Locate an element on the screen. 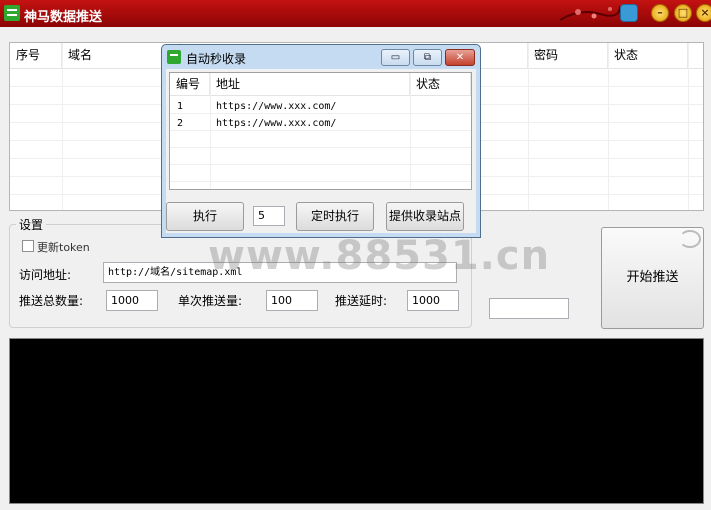 The width and height of the screenshot is (711, 510). single-count-input: 100 is located at coordinates (292, 300).